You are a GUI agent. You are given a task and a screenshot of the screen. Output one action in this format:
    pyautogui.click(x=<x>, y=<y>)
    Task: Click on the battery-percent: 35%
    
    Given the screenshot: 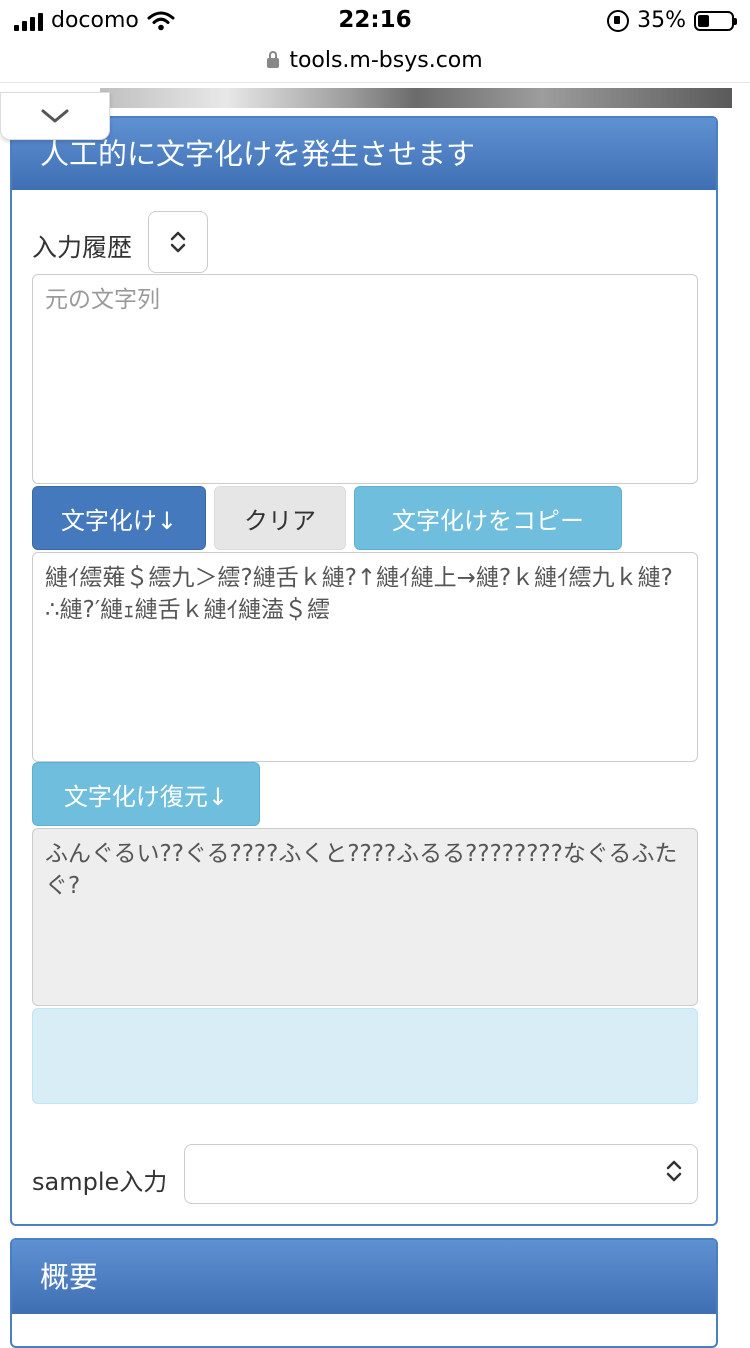 What is the action you would take?
    pyautogui.click(x=661, y=20)
    